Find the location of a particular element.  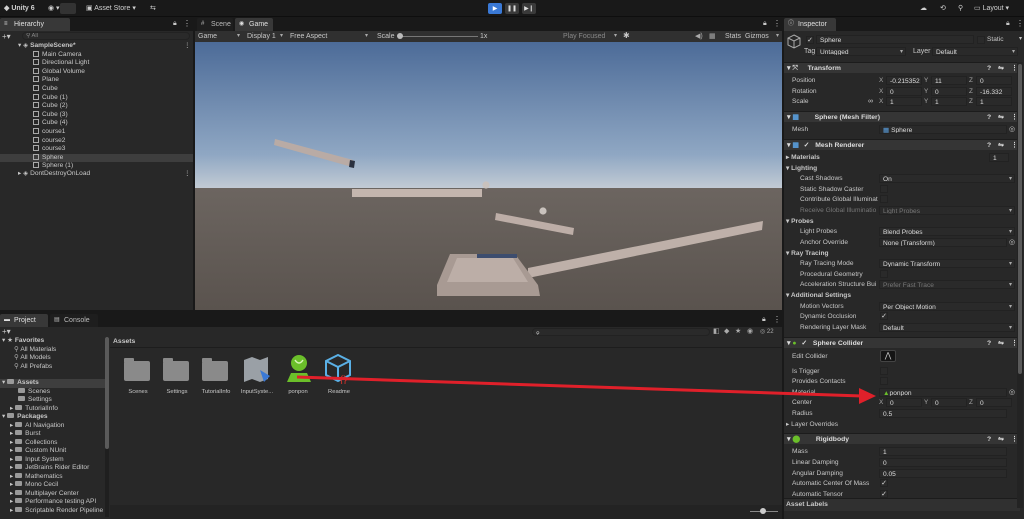

rigidbody-header: ▾ ⬤ Rigidbody ? ⇋ ⋮ is located at coordinates (902, 438).